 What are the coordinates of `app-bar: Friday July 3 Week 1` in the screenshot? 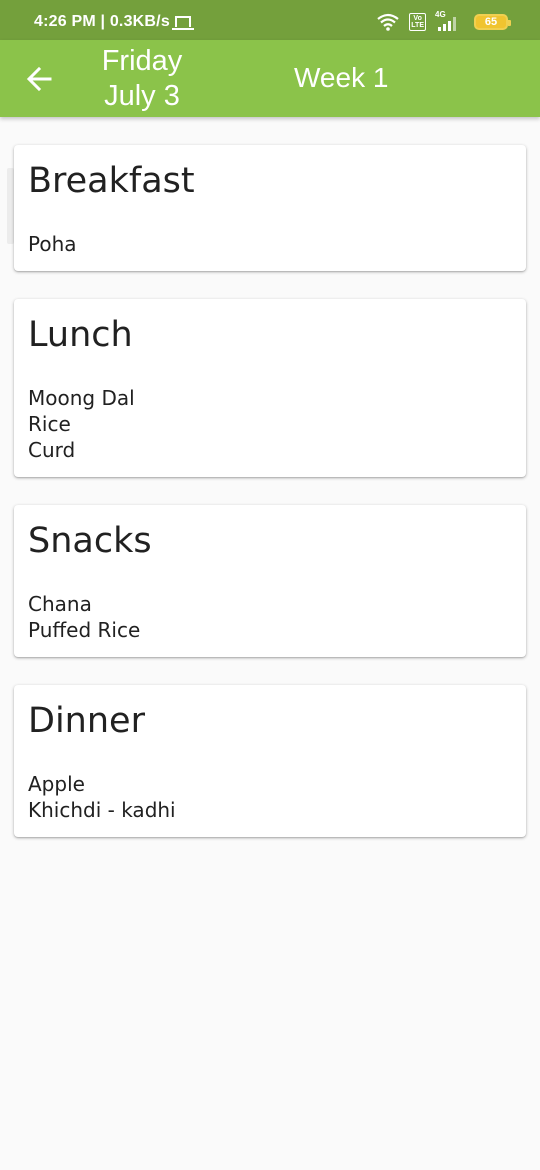 It's located at (270, 78).